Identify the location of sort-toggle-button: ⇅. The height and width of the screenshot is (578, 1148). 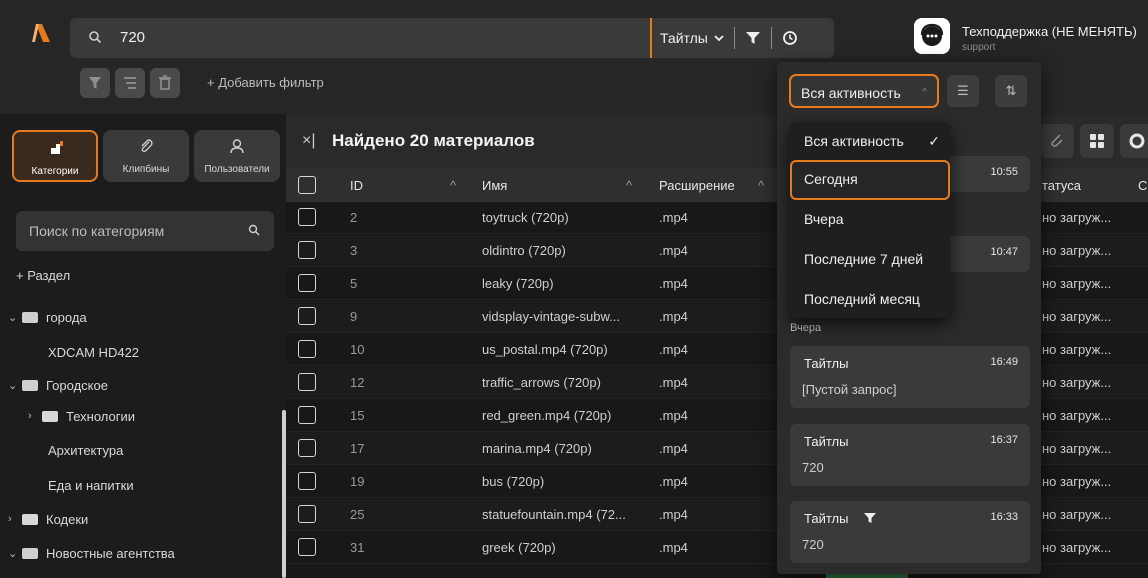
(1011, 91).